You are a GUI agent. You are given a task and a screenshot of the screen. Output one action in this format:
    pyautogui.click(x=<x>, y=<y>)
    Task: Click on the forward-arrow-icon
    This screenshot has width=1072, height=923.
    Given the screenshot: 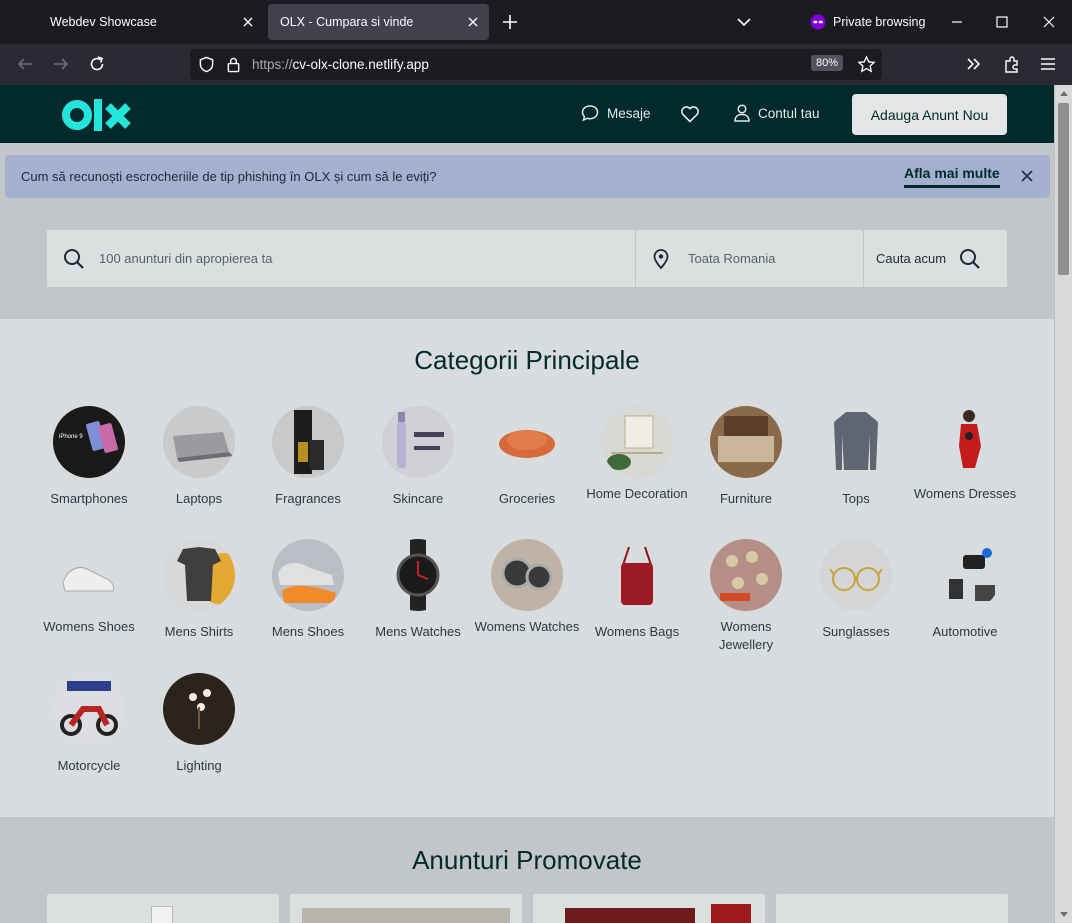 What is the action you would take?
    pyautogui.click(x=61, y=64)
    